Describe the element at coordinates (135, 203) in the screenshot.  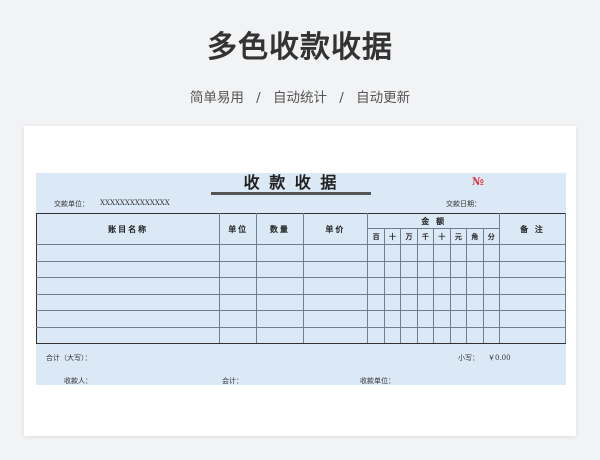
I see `payer-value: XXXXXXXXXXXXXX` at that location.